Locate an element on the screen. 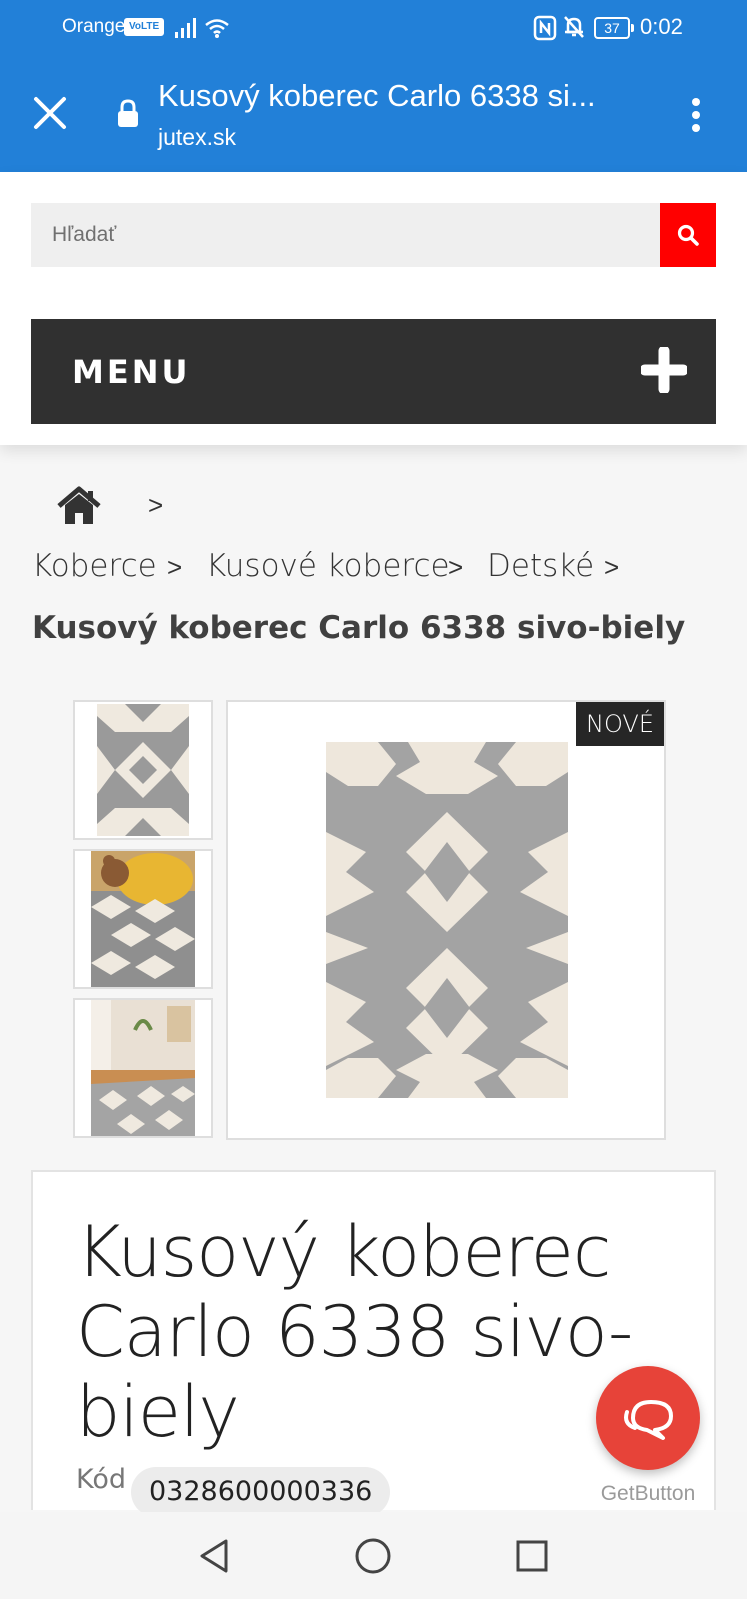  battery-level: 37 is located at coordinates (612, 28).